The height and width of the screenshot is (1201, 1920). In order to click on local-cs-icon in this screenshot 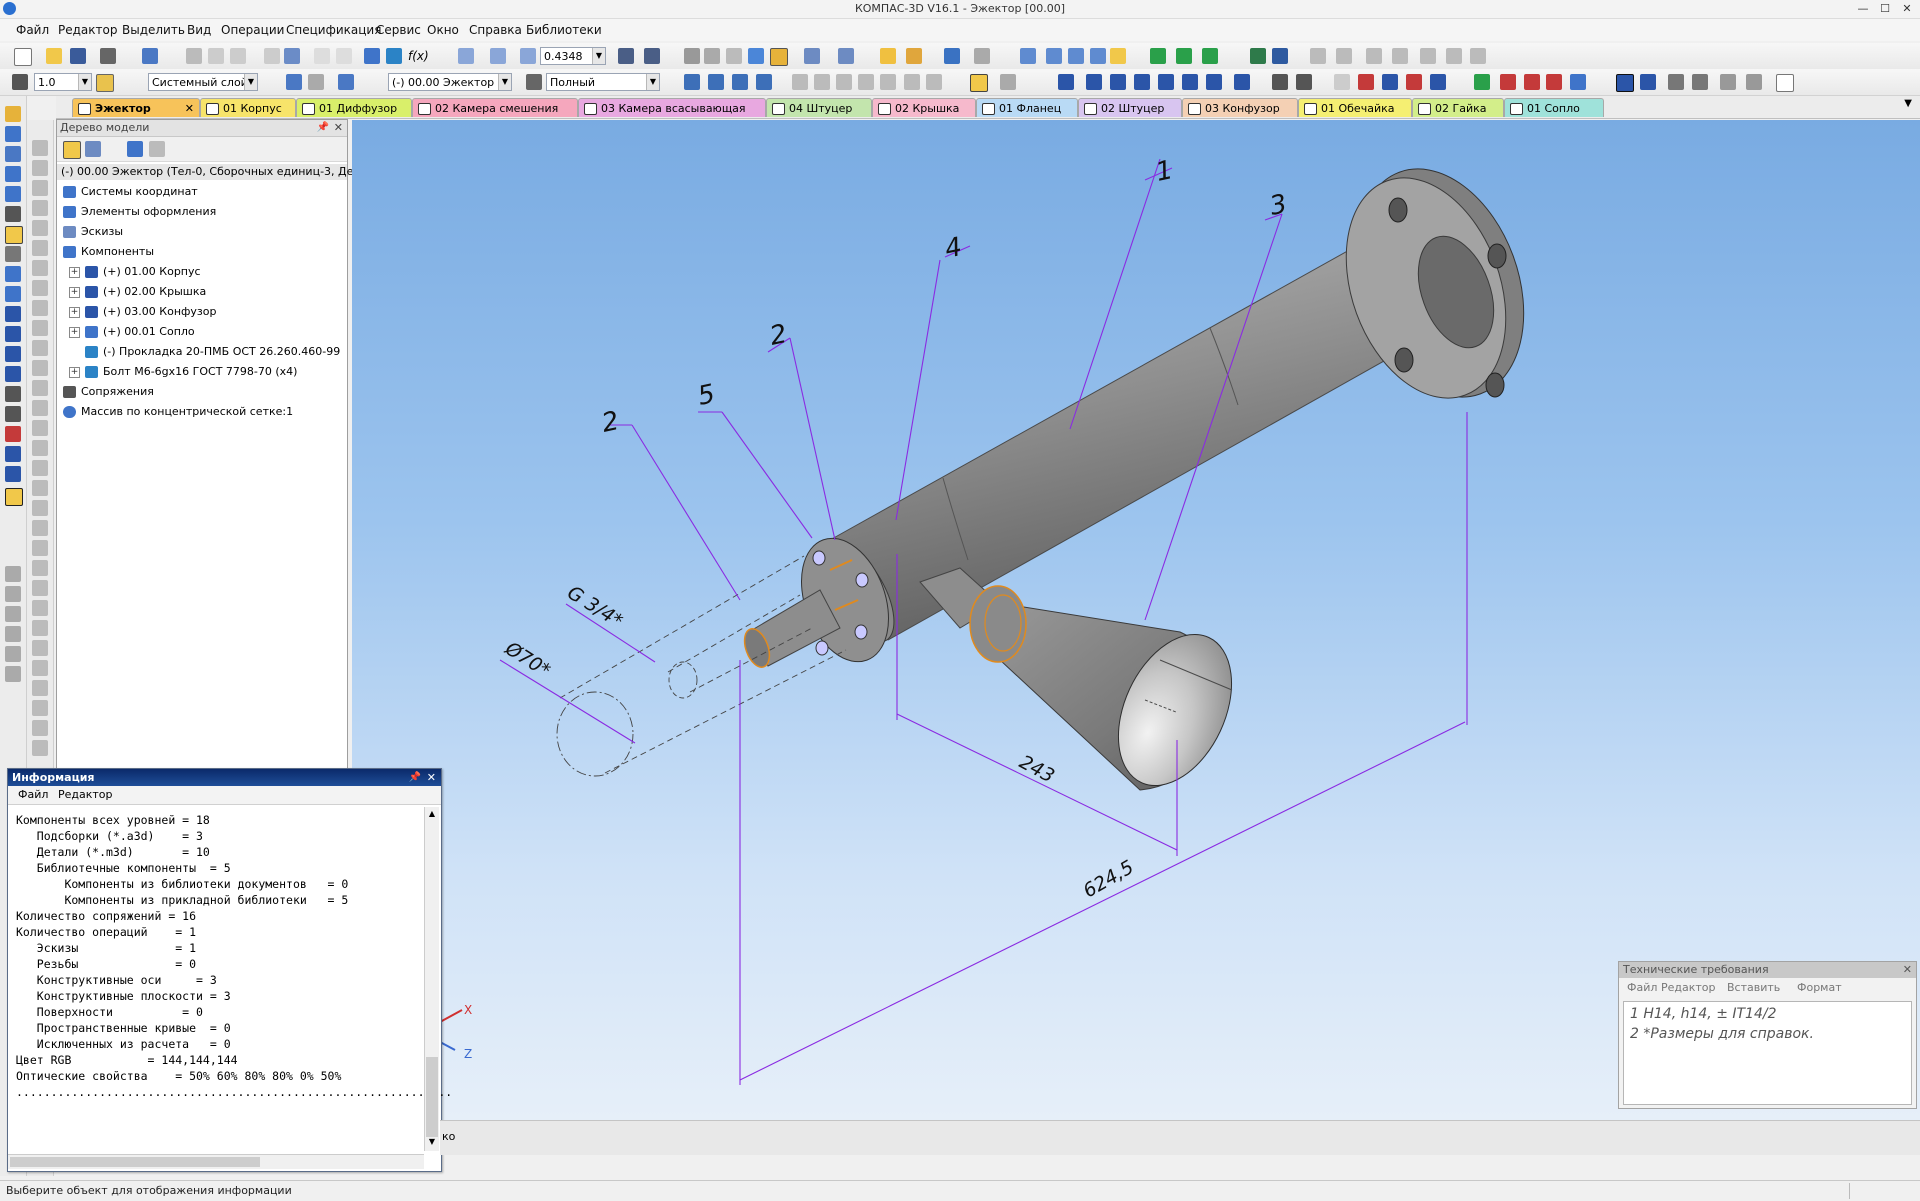, I will do `click(294, 82)`.